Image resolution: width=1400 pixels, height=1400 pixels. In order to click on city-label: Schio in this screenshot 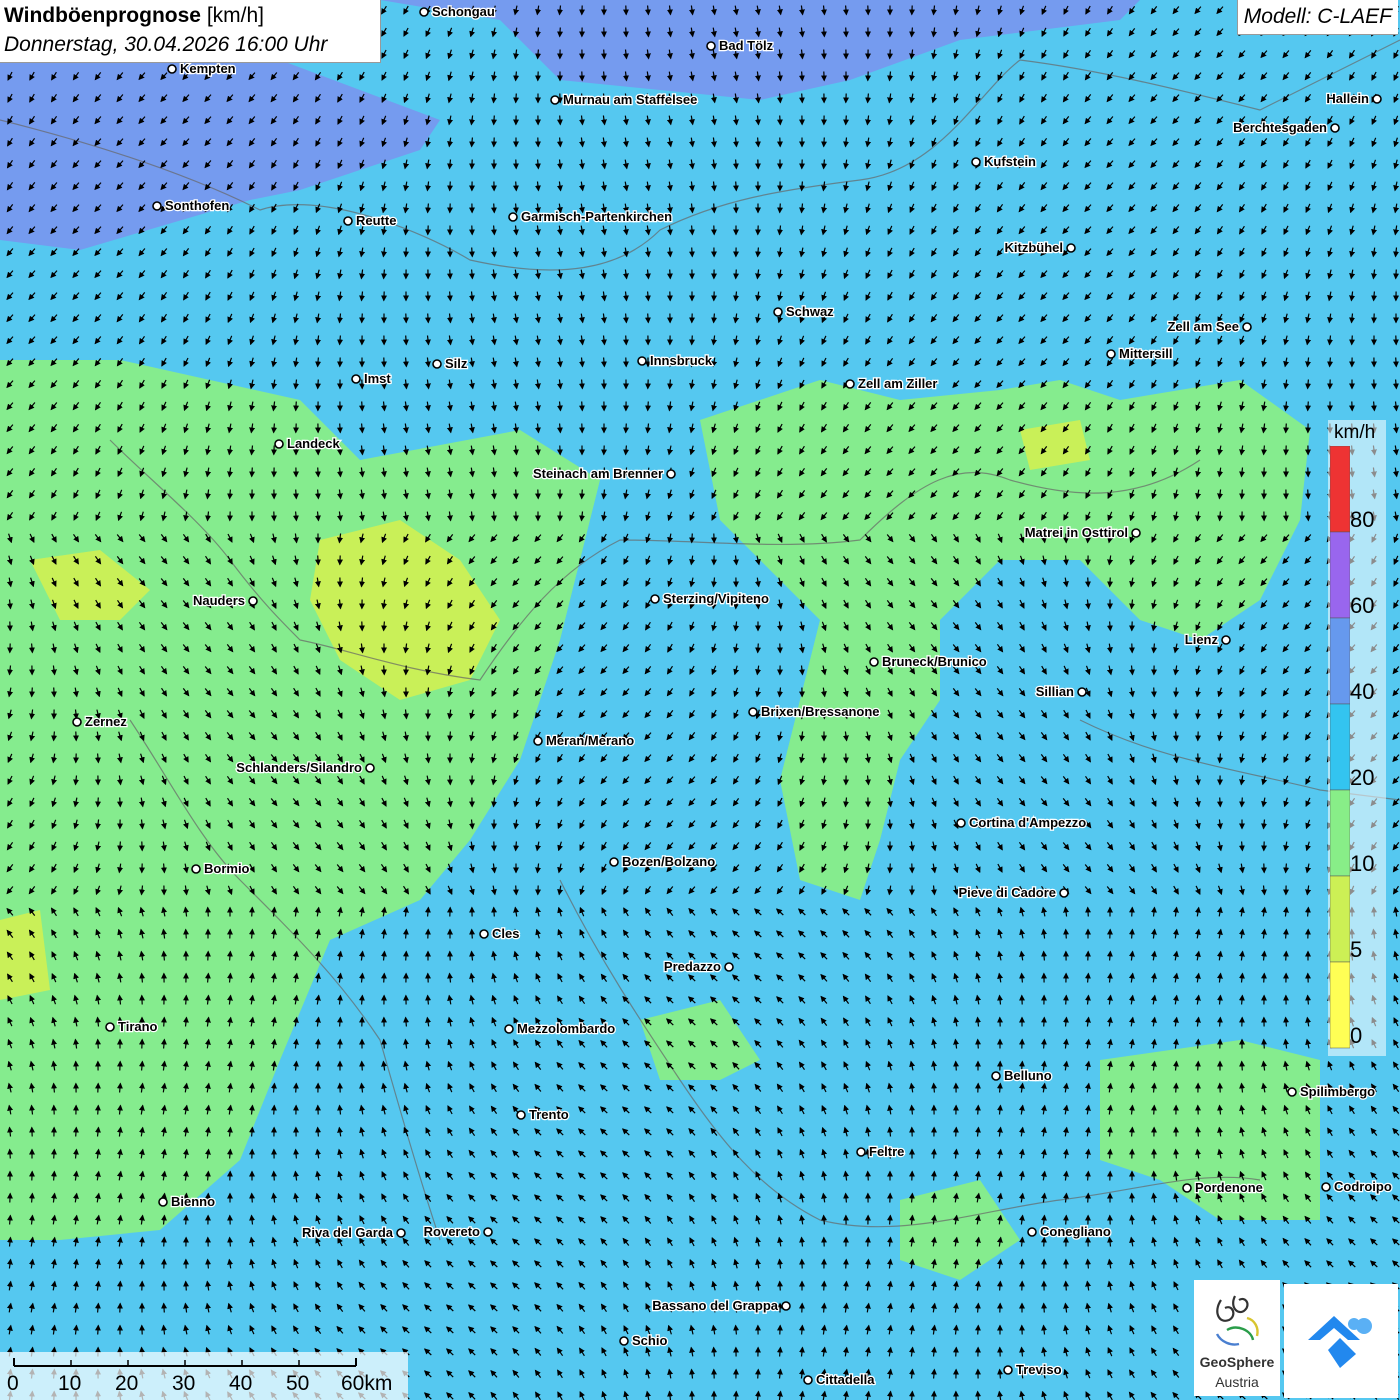, I will do `click(649, 1340)`.